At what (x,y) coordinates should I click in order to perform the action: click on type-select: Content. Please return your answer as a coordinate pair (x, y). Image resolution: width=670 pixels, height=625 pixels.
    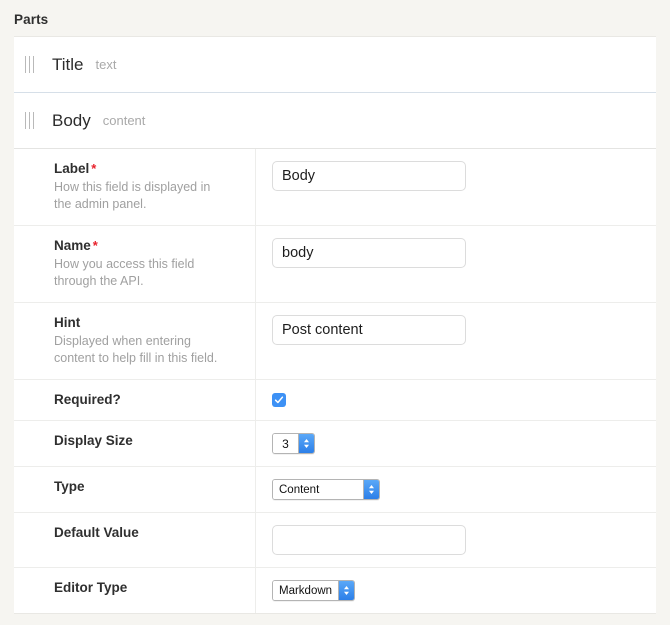
    Looking at the image, I should click on (326, 489).